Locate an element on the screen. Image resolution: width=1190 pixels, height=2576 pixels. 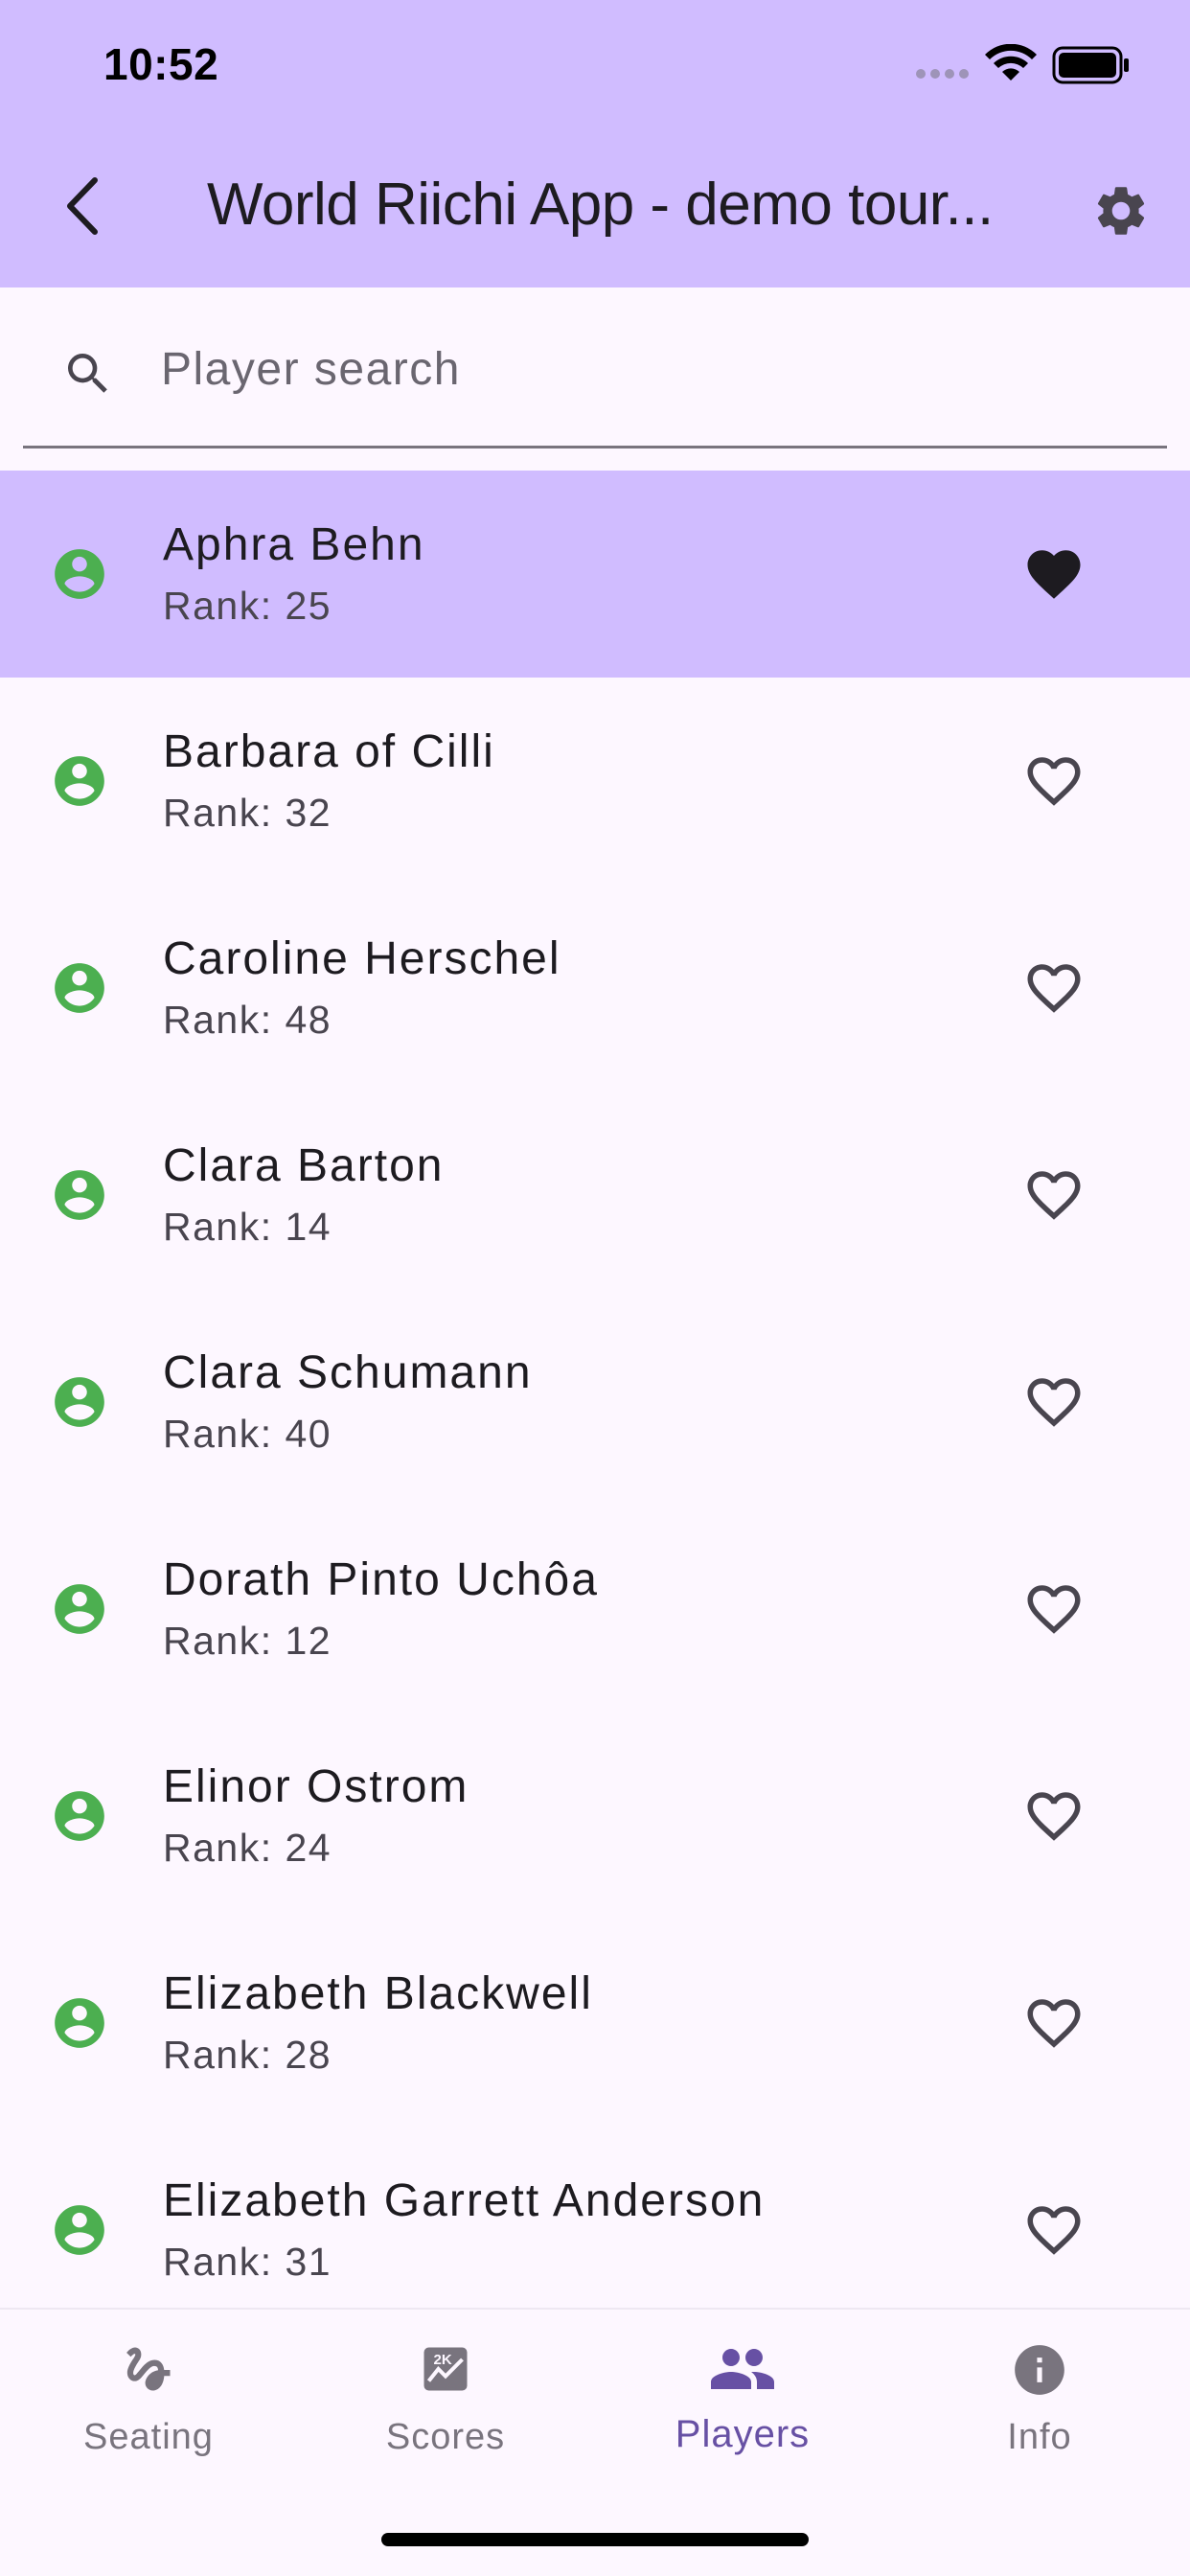
list-item: Aphra Behn Rank: 25 is located at coordinates (595, 574).